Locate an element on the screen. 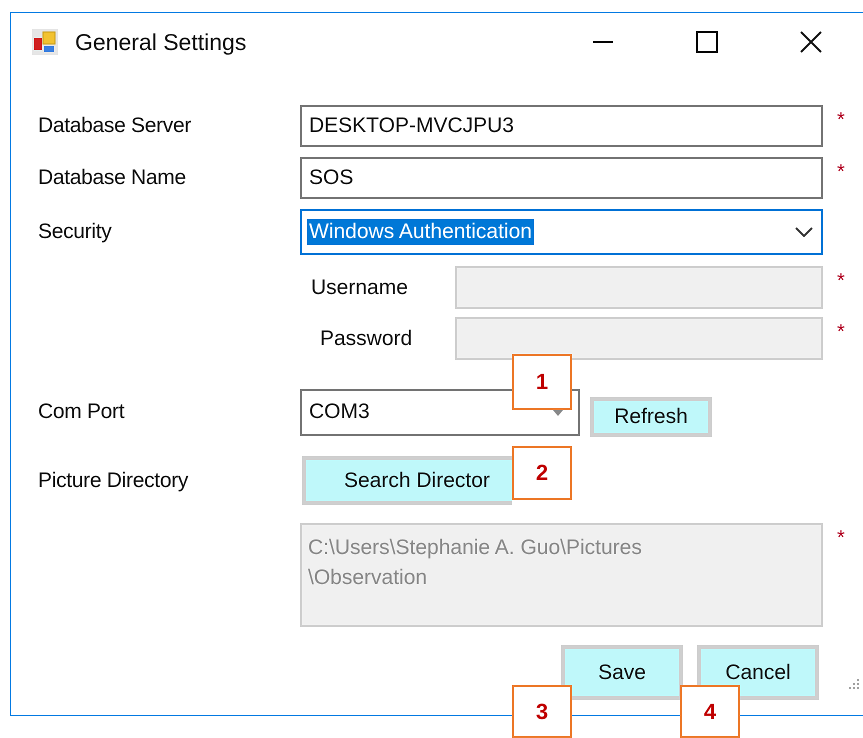 Image resolution: width=863 pixels, height=738 pixels. chevron-icon is located at coordinates (804, 232).